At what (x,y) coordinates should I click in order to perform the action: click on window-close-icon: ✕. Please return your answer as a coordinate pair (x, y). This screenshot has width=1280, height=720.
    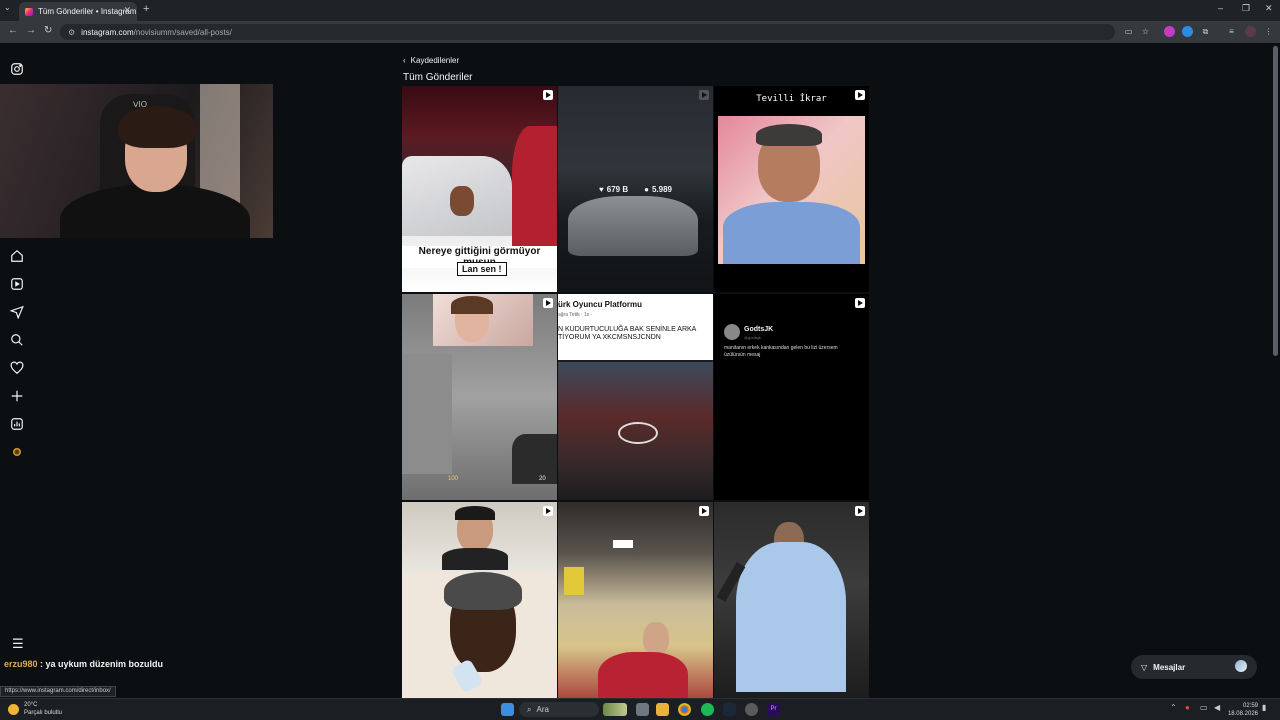
    Looking at the image, I should click on (1269, 8).